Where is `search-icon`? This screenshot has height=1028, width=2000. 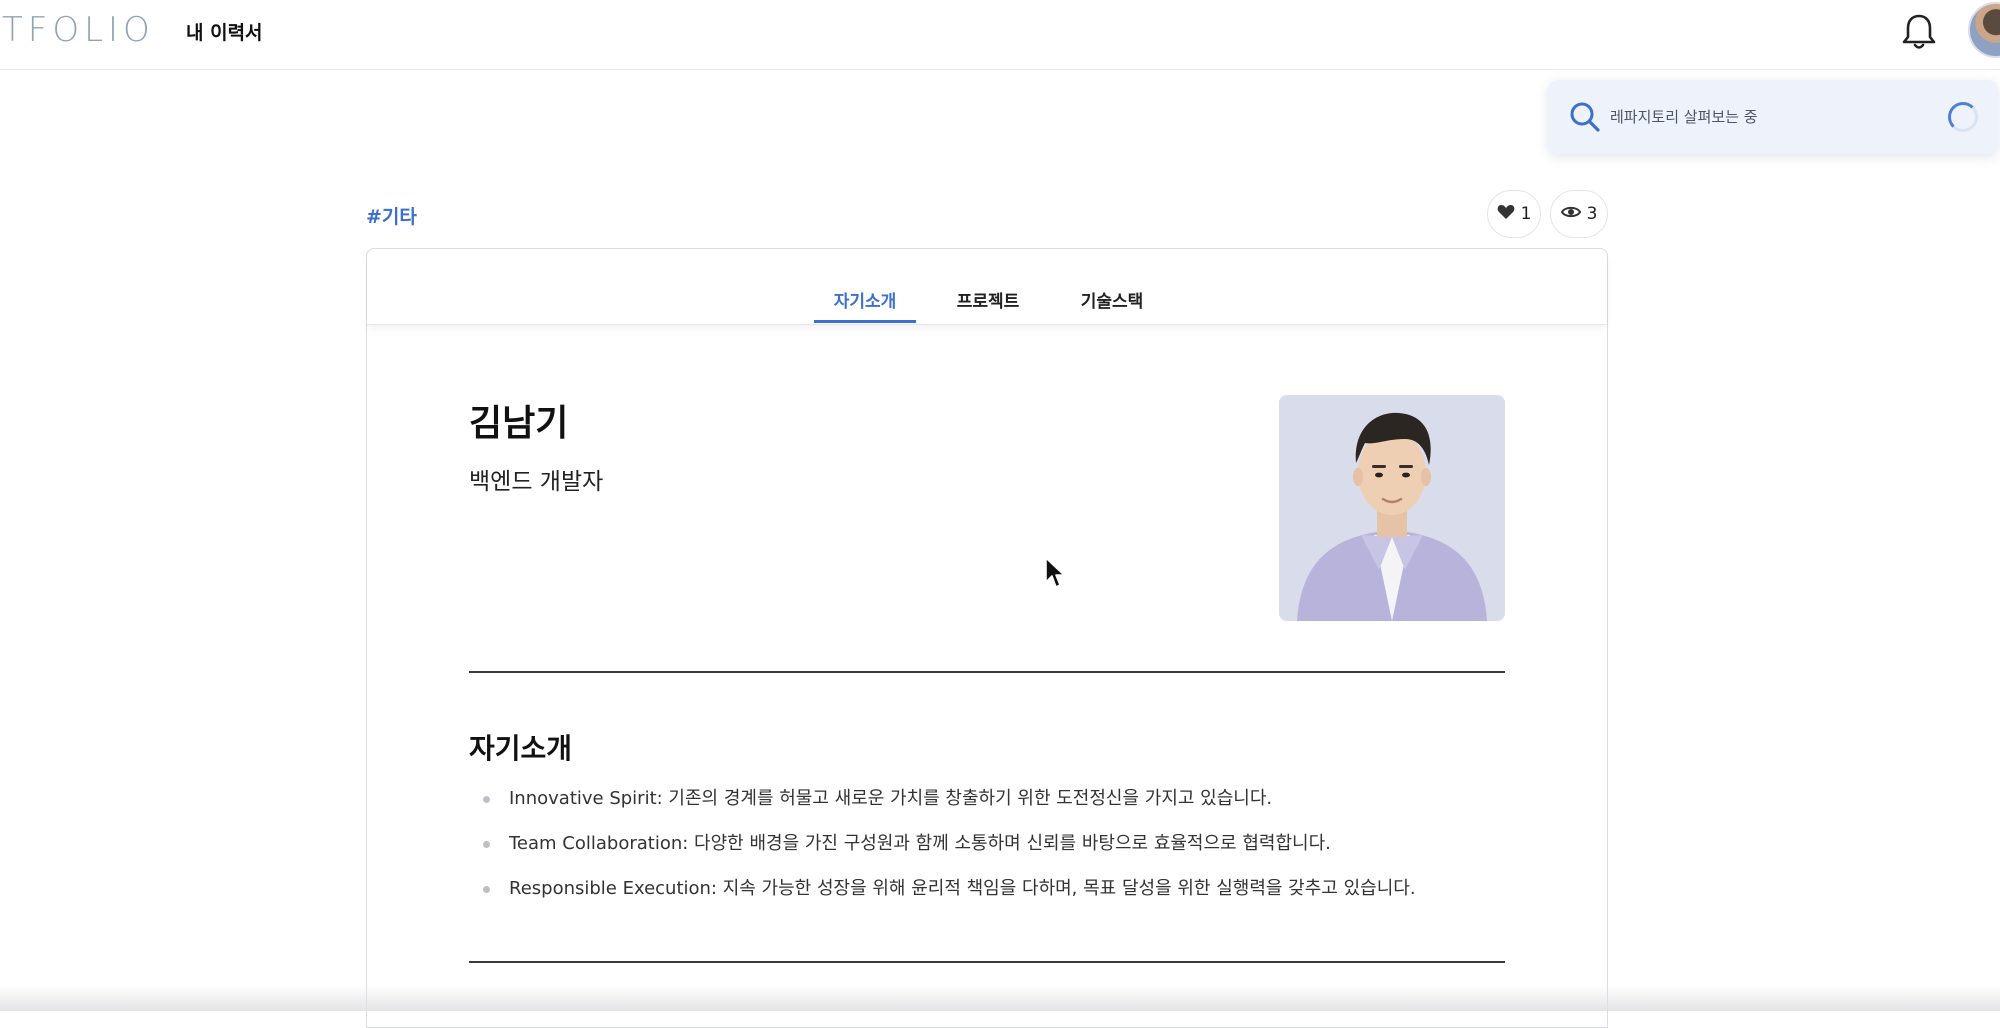
search-icon is located at coordinates (1585, 117).